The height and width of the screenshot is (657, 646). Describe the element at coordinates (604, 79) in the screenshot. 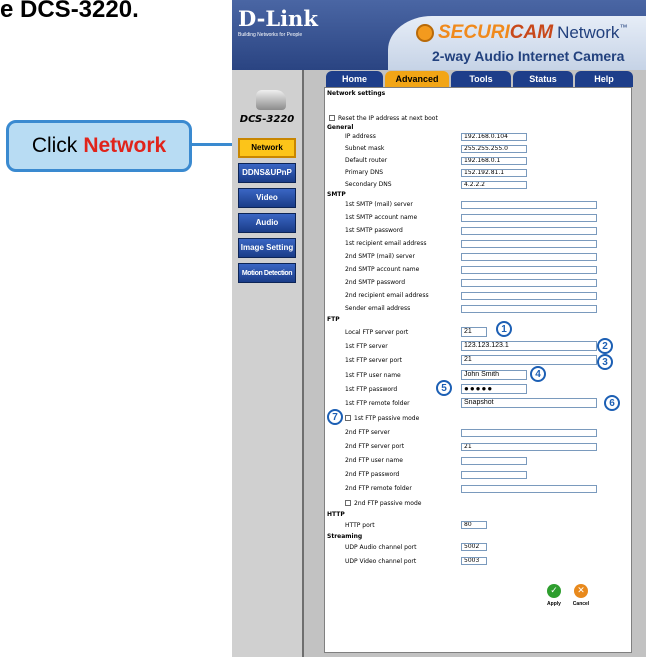

I see `tab-help: Help` at that location.